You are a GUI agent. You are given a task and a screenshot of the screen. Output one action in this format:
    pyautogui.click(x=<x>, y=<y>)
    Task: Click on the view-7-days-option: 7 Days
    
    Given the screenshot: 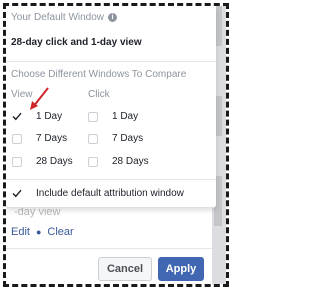 What is the action you would take?
    pyautogui.click(x=39, y=138)
    